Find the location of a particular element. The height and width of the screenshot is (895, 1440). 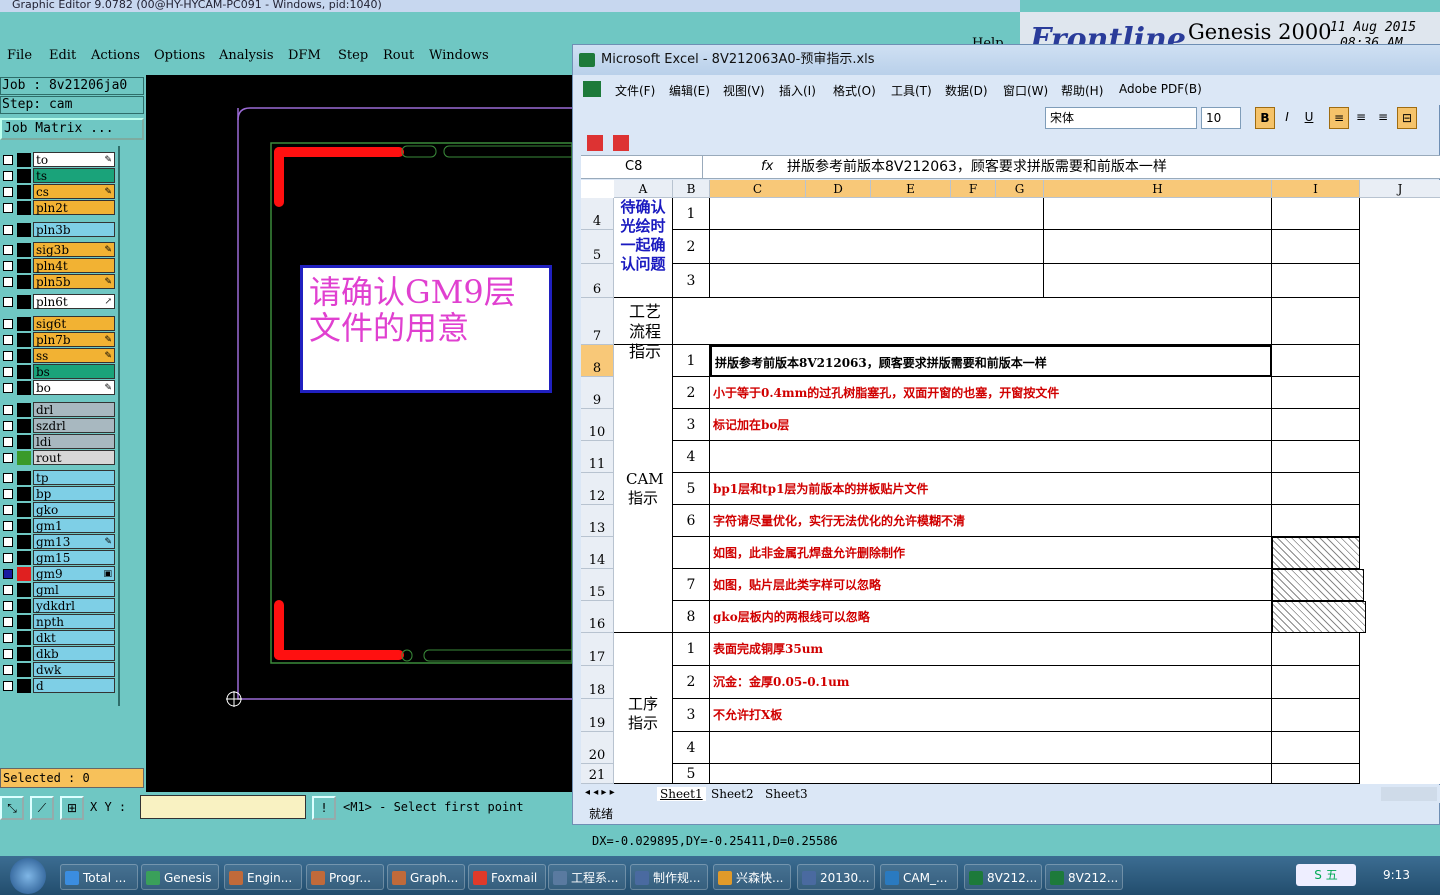

column-header: E is located at coordinates (911, 189).